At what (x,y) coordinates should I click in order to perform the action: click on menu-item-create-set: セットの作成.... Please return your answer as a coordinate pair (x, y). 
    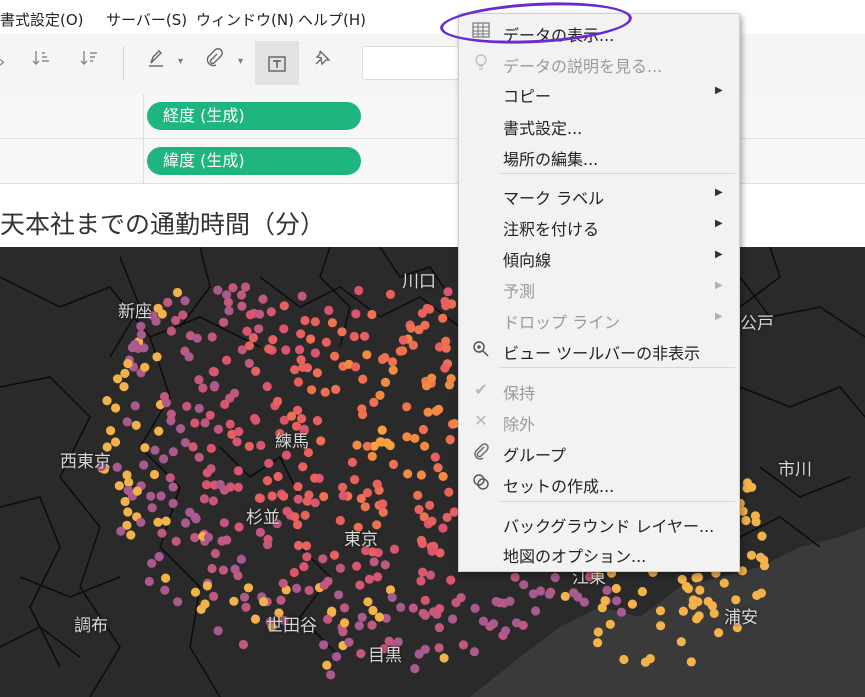
    Looking at the image, I should click on (599, 483).